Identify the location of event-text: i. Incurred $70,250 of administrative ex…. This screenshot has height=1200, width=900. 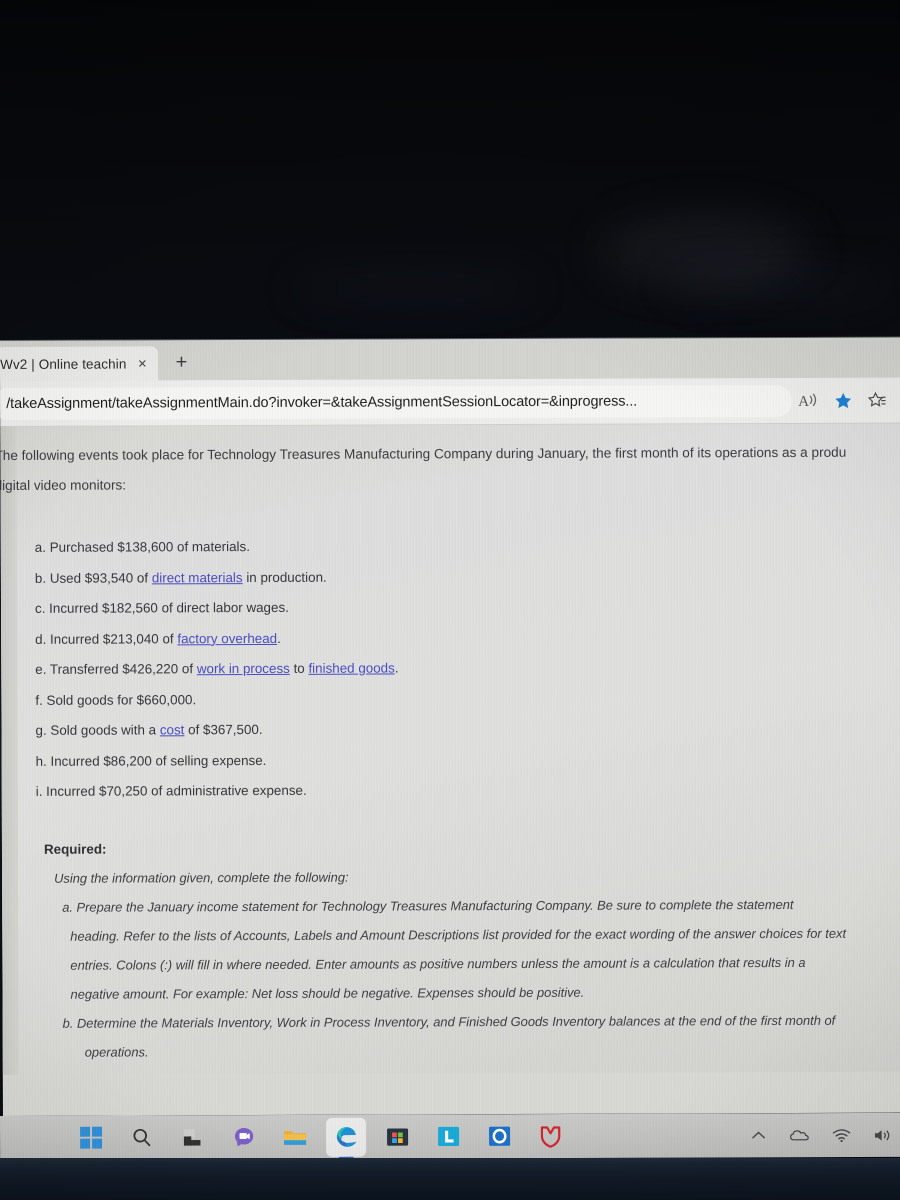
(171, 790).